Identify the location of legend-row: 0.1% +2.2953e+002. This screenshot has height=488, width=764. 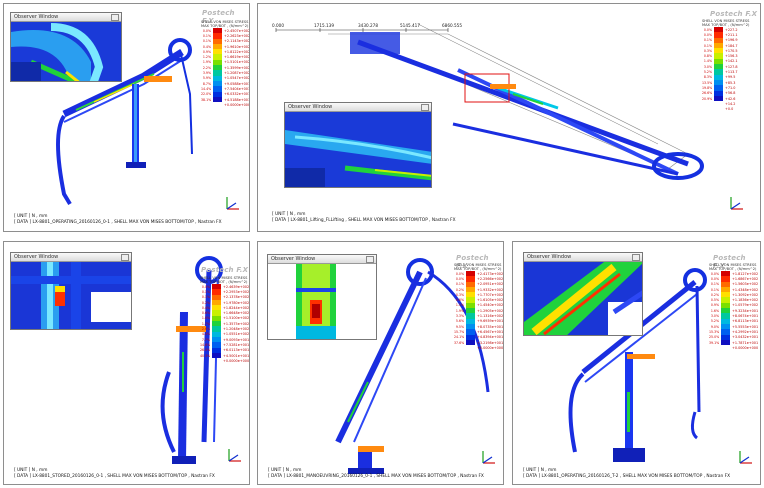
(224, 292).